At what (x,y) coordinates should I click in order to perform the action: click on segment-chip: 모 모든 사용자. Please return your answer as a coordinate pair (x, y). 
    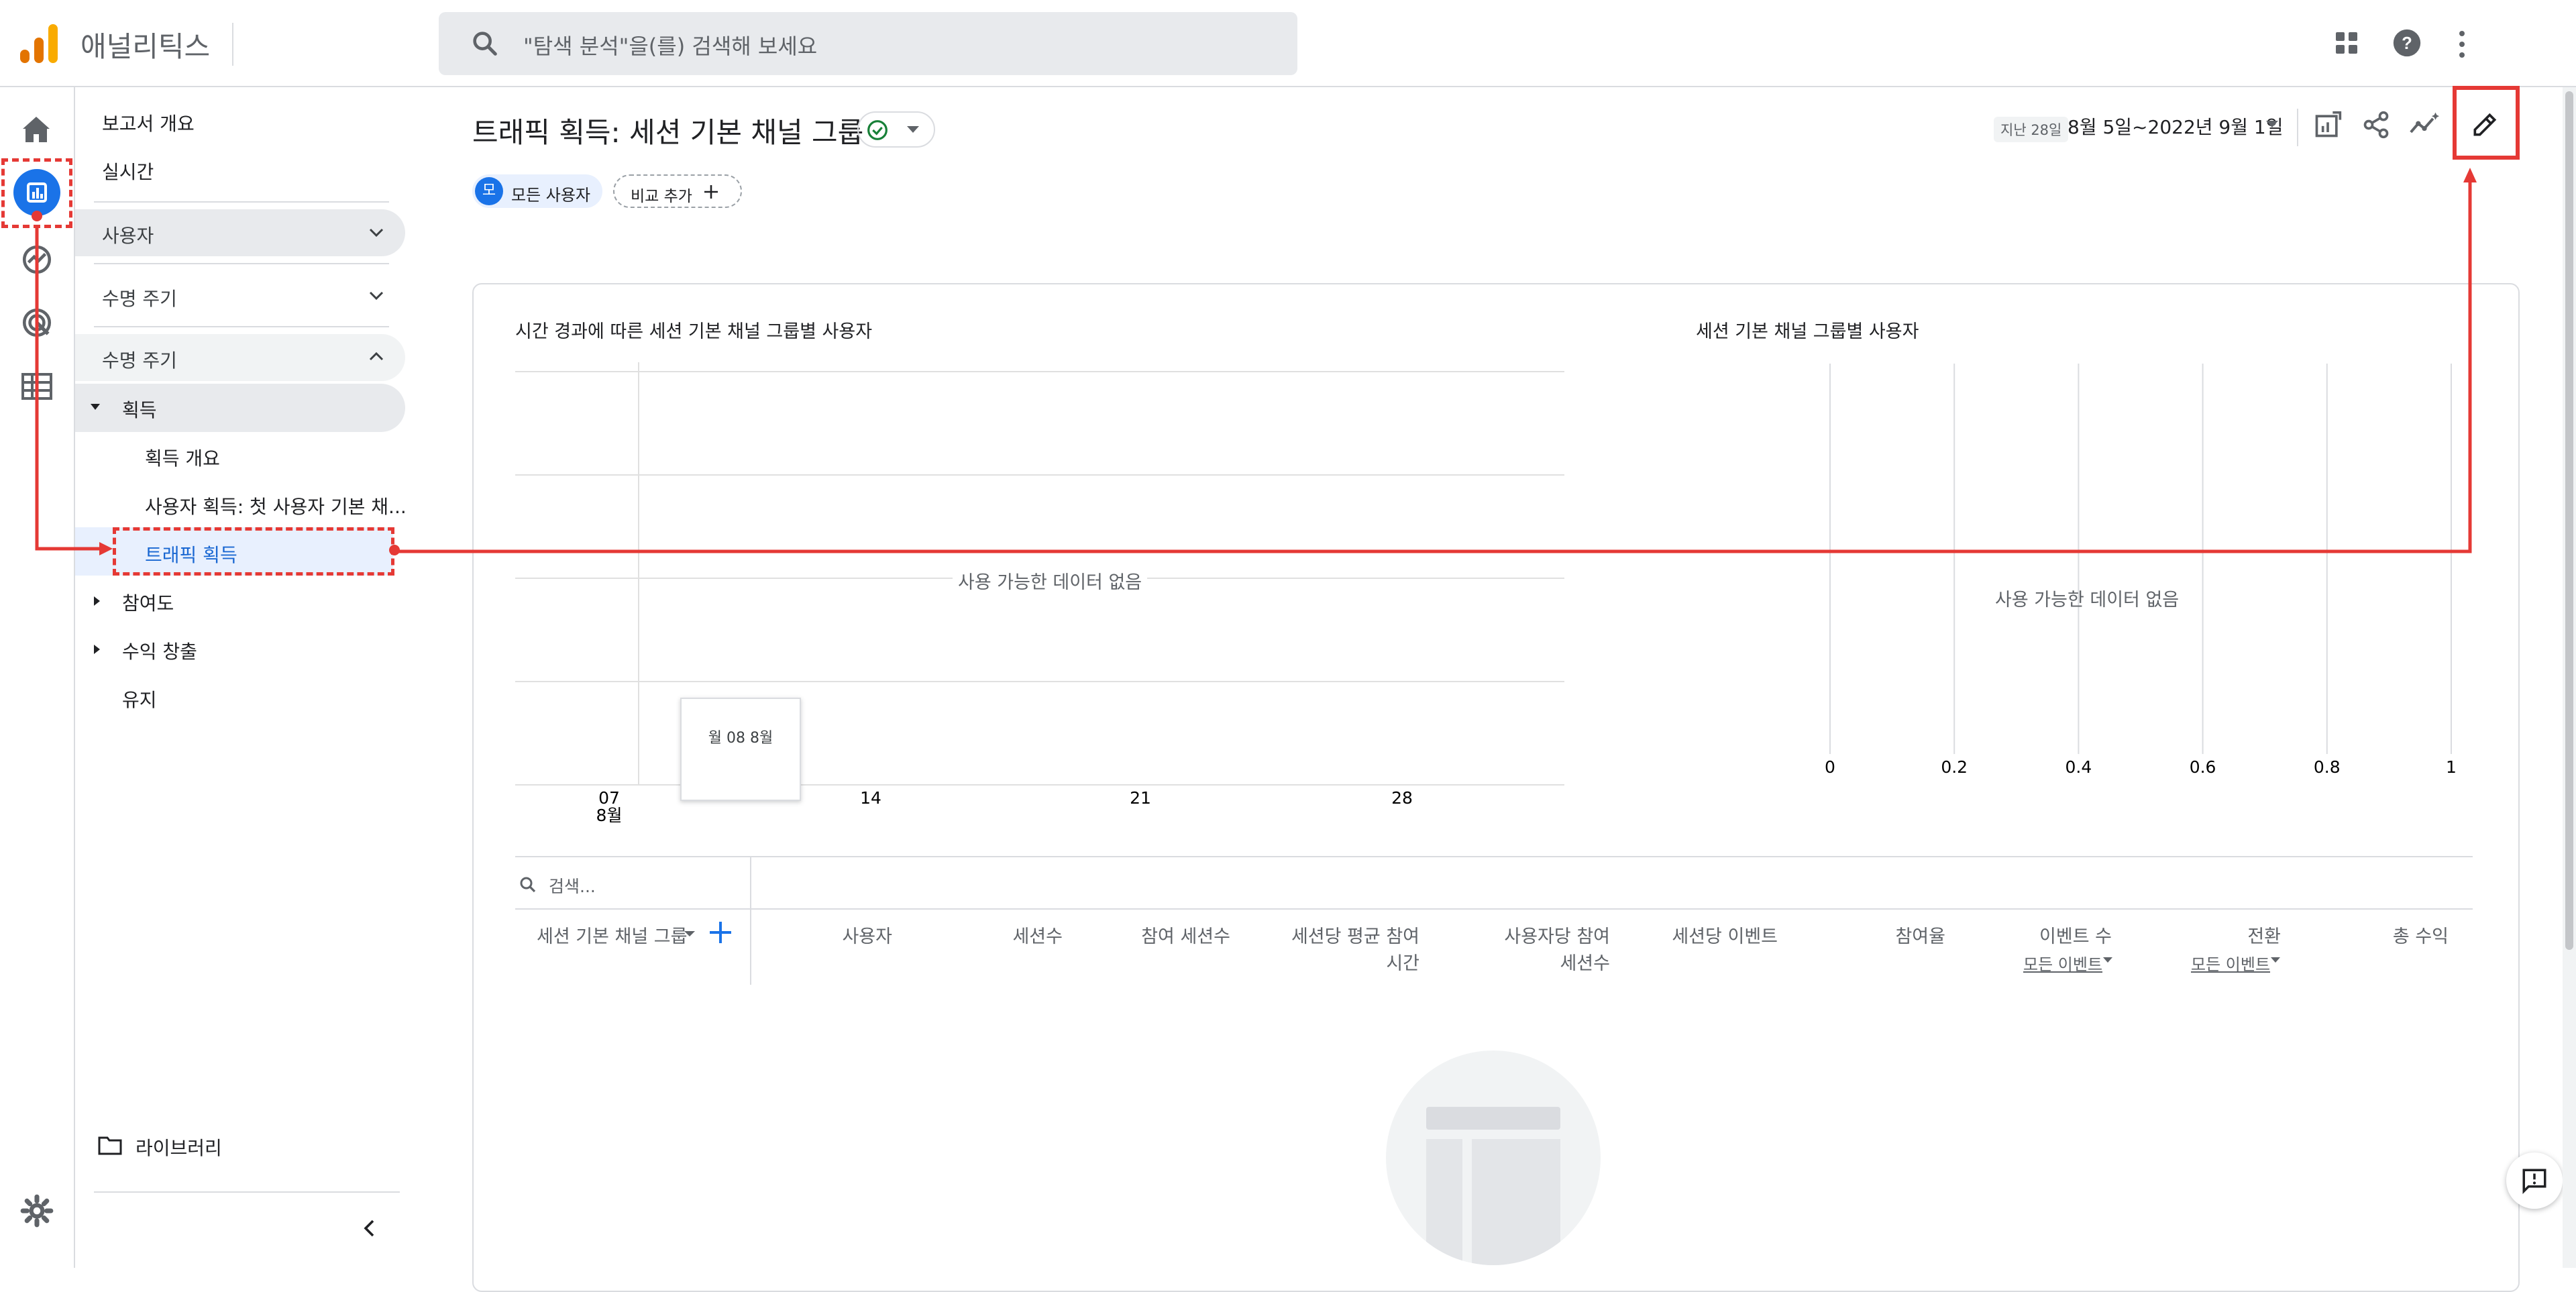
    Looking at the image, I should click on (537, 191).